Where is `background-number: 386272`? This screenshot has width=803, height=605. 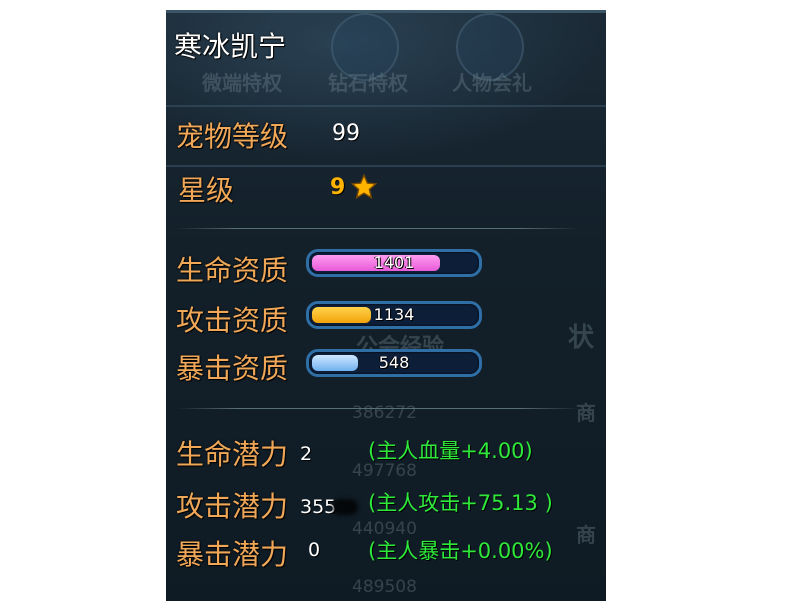 background-number: 386272 is located at coordinates (384, 413).